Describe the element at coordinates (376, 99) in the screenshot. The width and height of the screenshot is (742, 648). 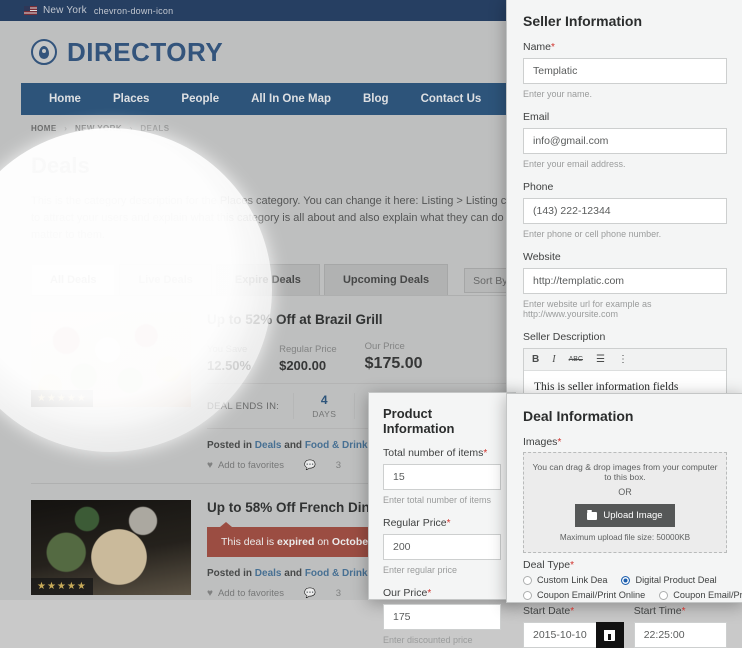
I see `nav-item-blog: Blog` at that location.